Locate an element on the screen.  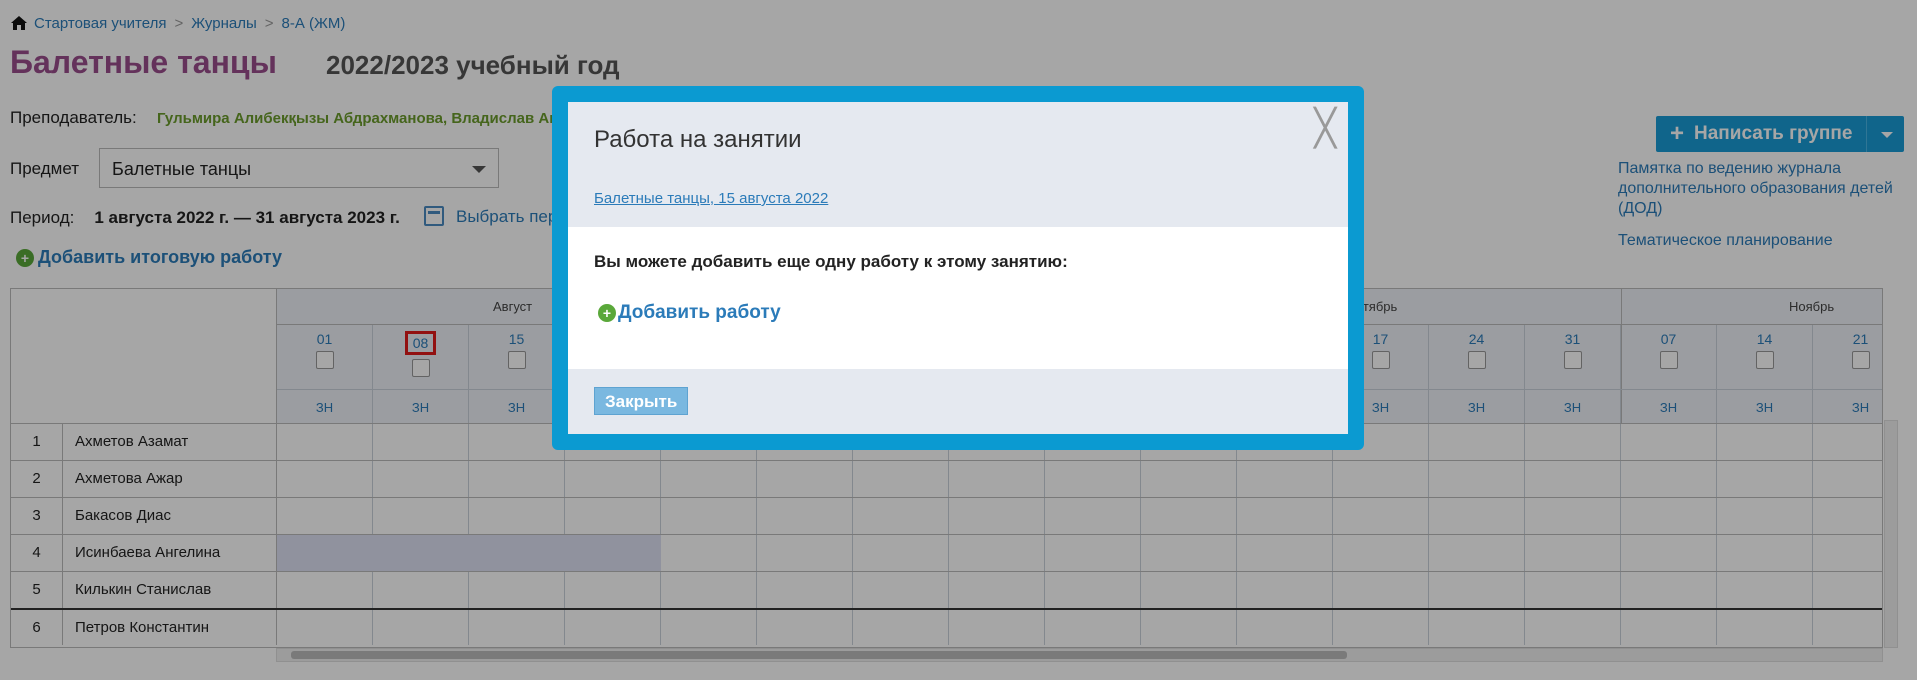
add-work-link: + Добавить работу is located at coordinates (689, 313).